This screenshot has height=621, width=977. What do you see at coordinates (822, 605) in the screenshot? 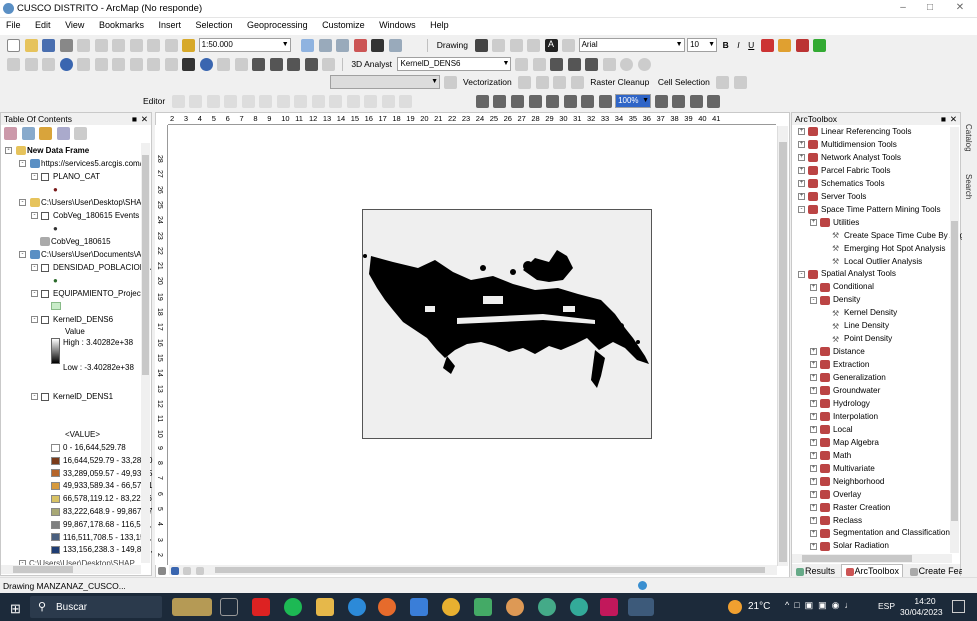
I see `system-tray-icons: ^□▣▣◉♩` at bounding box center [822, 605].